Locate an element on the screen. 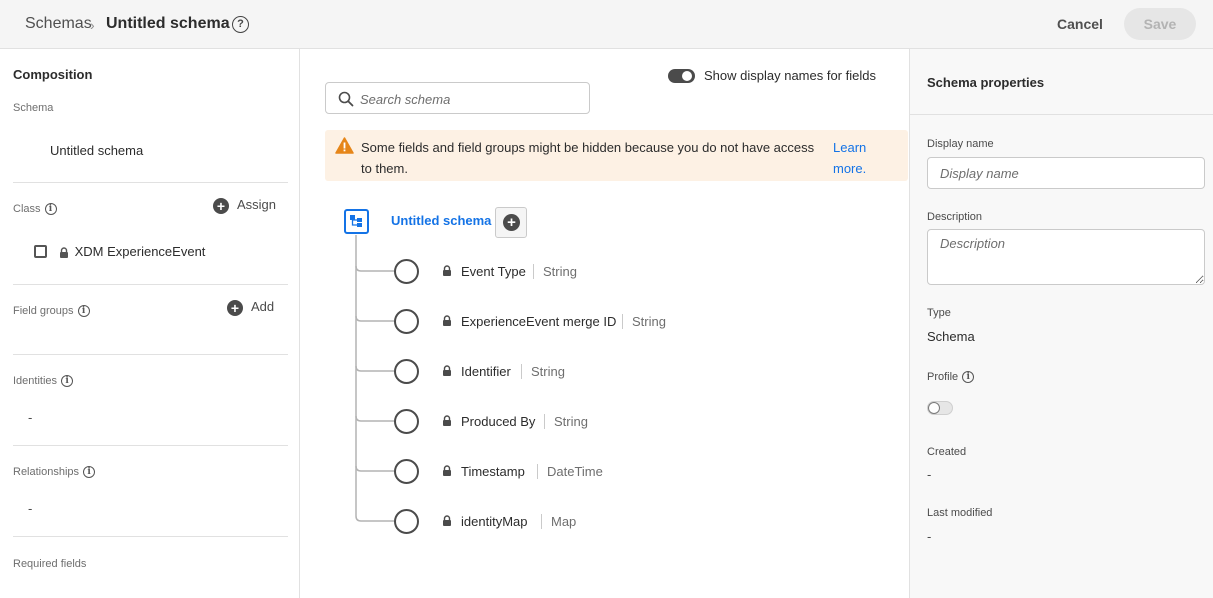 This screenshot has height=598, width=1213. class-item: XDM ExperienceEvent is located at coordinates (132, 251).